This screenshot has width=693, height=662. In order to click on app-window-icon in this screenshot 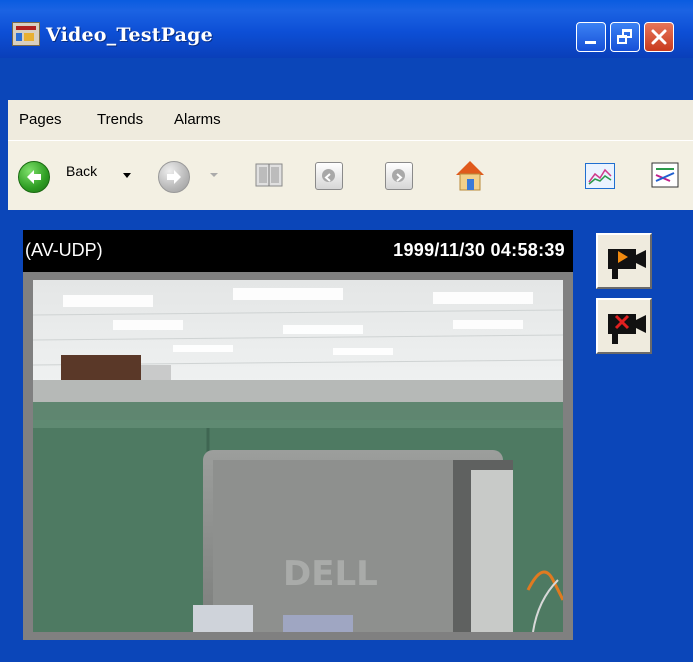, I will do `click(26, 34)`.